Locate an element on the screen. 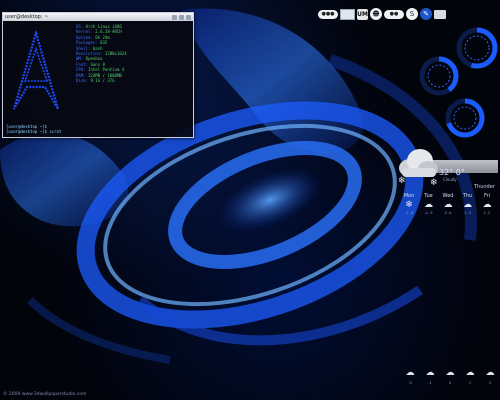  current-temperature: 32° 0° is located at coordinates (452, 172).